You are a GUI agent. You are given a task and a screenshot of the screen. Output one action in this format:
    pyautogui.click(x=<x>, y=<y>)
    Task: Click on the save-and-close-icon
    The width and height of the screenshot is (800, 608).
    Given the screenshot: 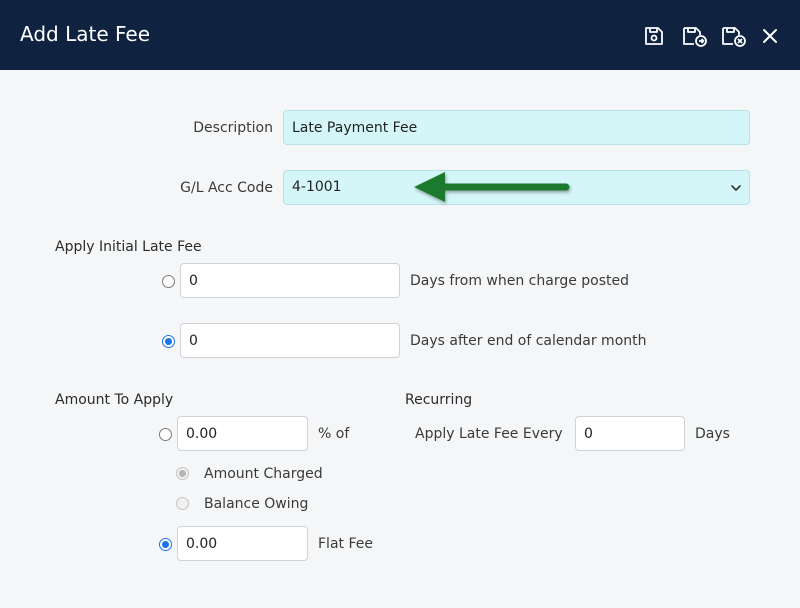 What is the action you would take?
    pyautogui.click(x=734, y=36)
    